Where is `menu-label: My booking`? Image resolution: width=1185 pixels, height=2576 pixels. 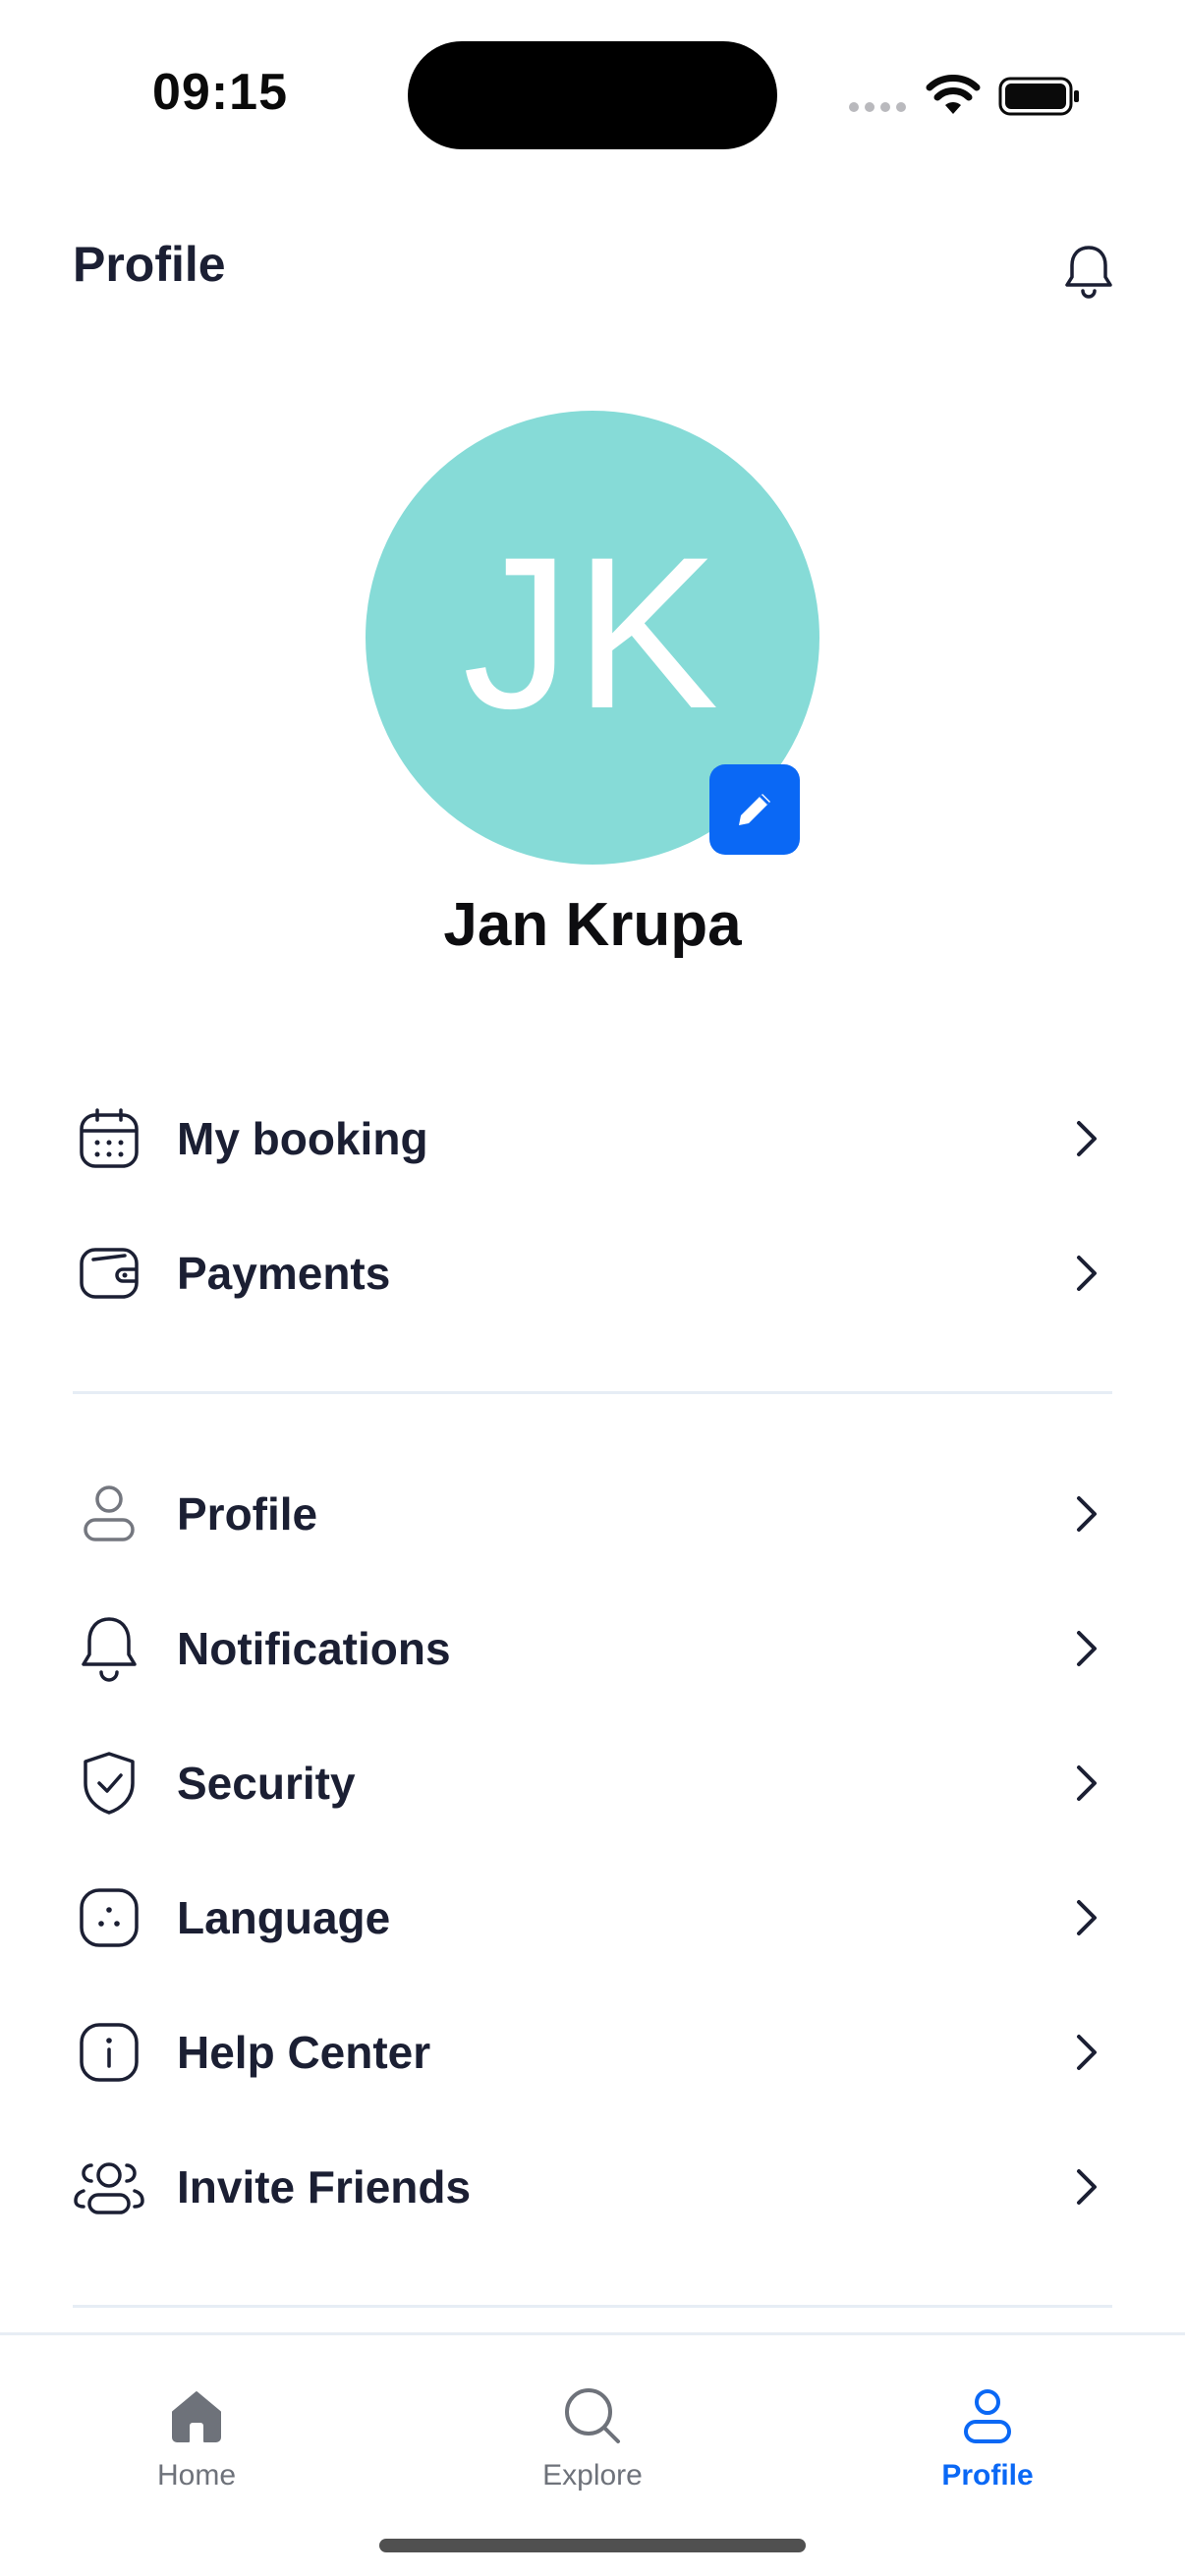 menu-label: My booking is located at coordinates (303, 1138).